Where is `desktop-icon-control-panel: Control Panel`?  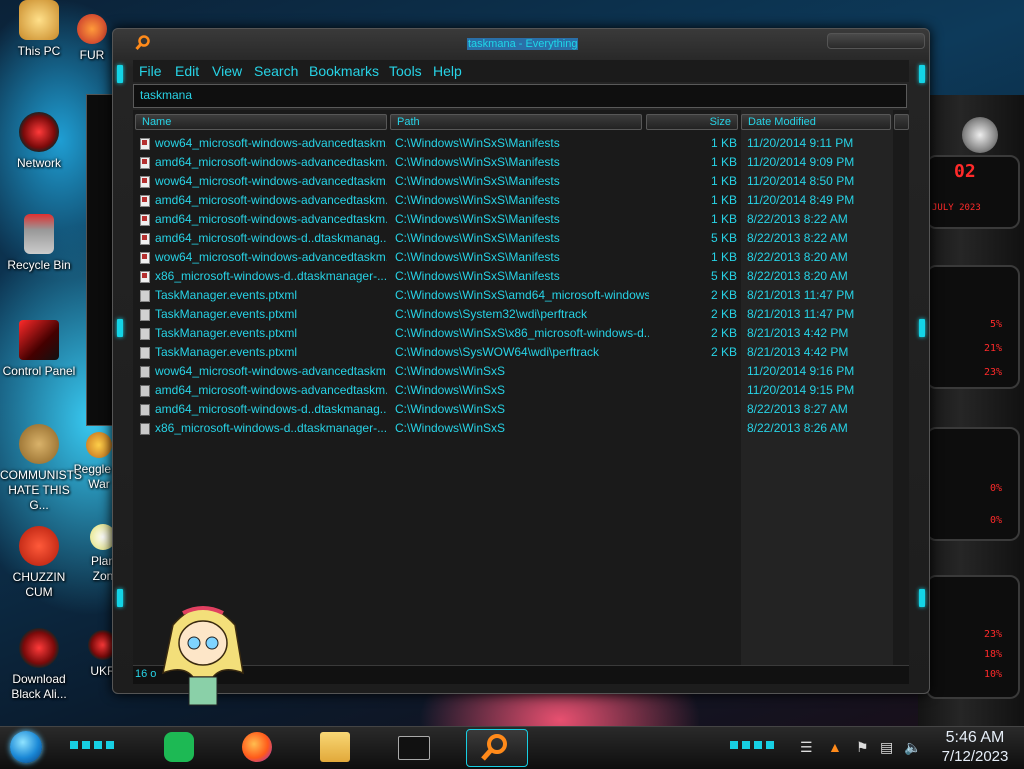
desktop-icon-control-panel: Control Panel is located at coordinates (39, 349).